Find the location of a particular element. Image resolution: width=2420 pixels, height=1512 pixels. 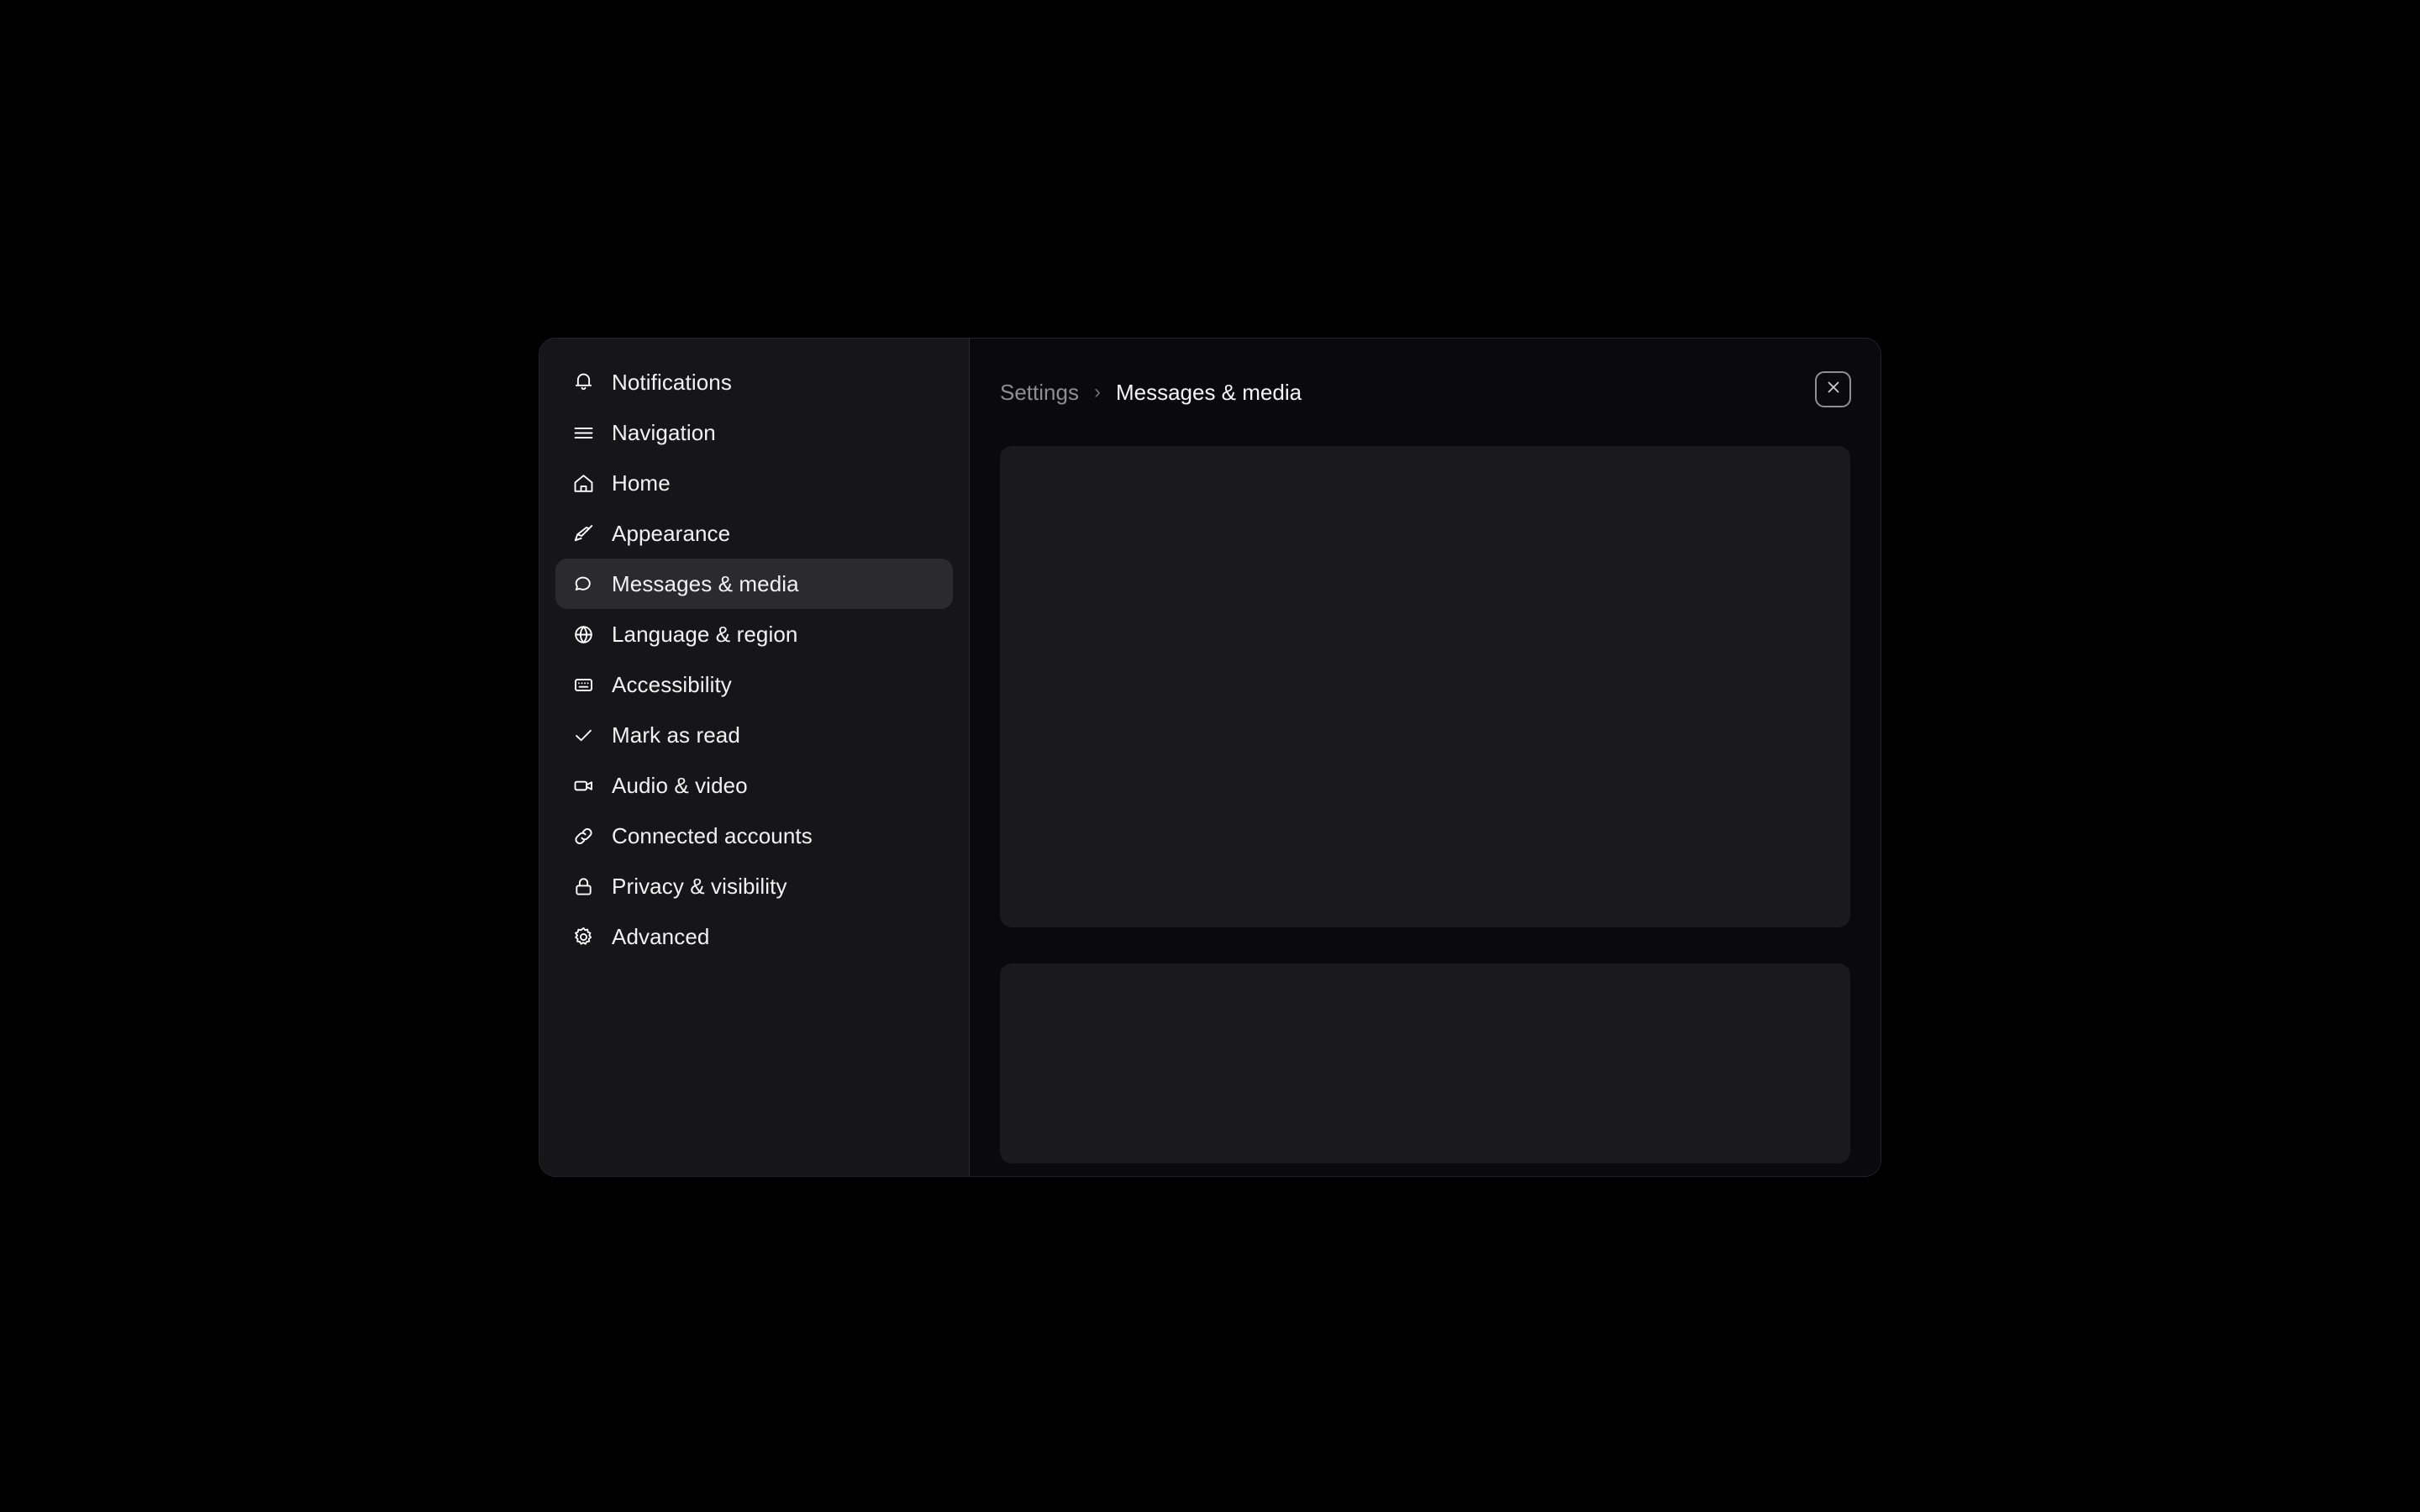

sidebar-item-mark-as-read: Mark as read is located at coordinates (754, 735).